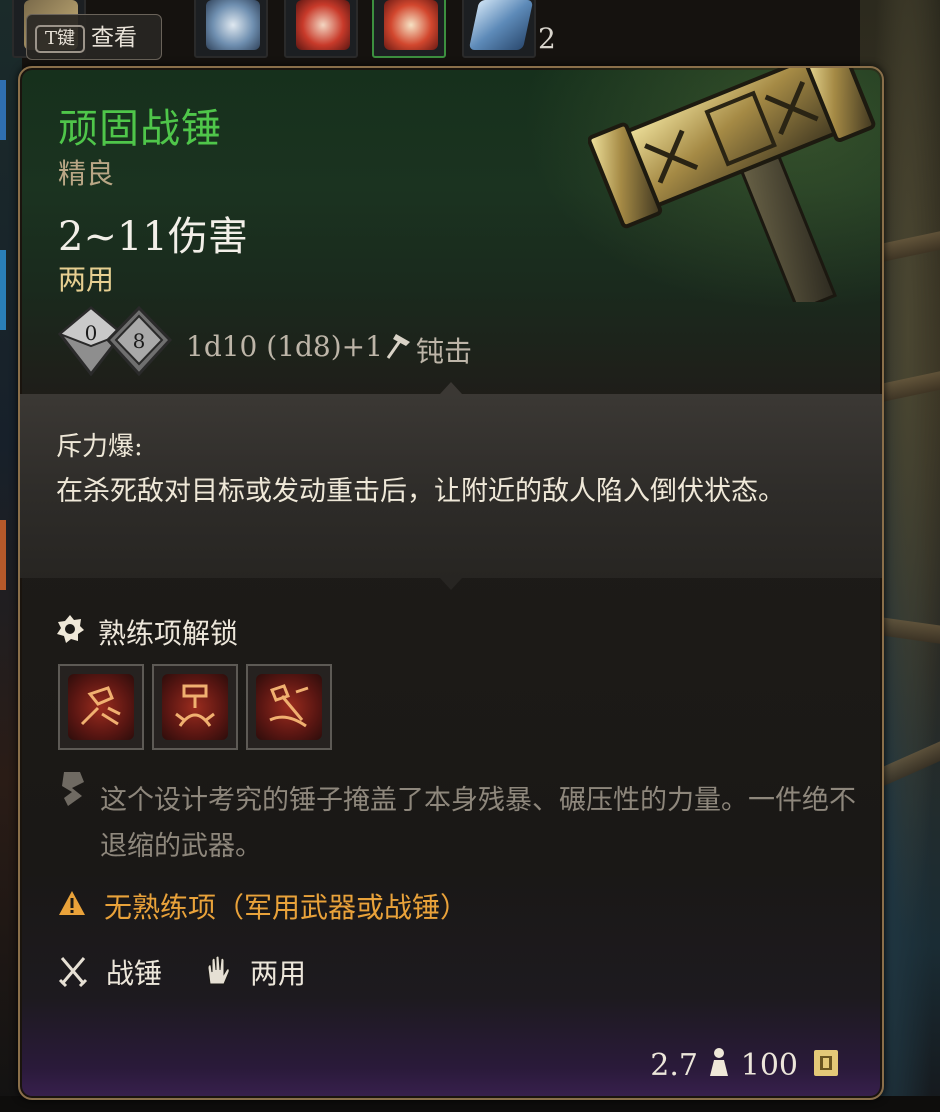 This screenshot has width=940, height=1112. What do you see at coordinates (218, 970) in the screenshot?
I see `hand-icon` at bounding box center [218, 970].